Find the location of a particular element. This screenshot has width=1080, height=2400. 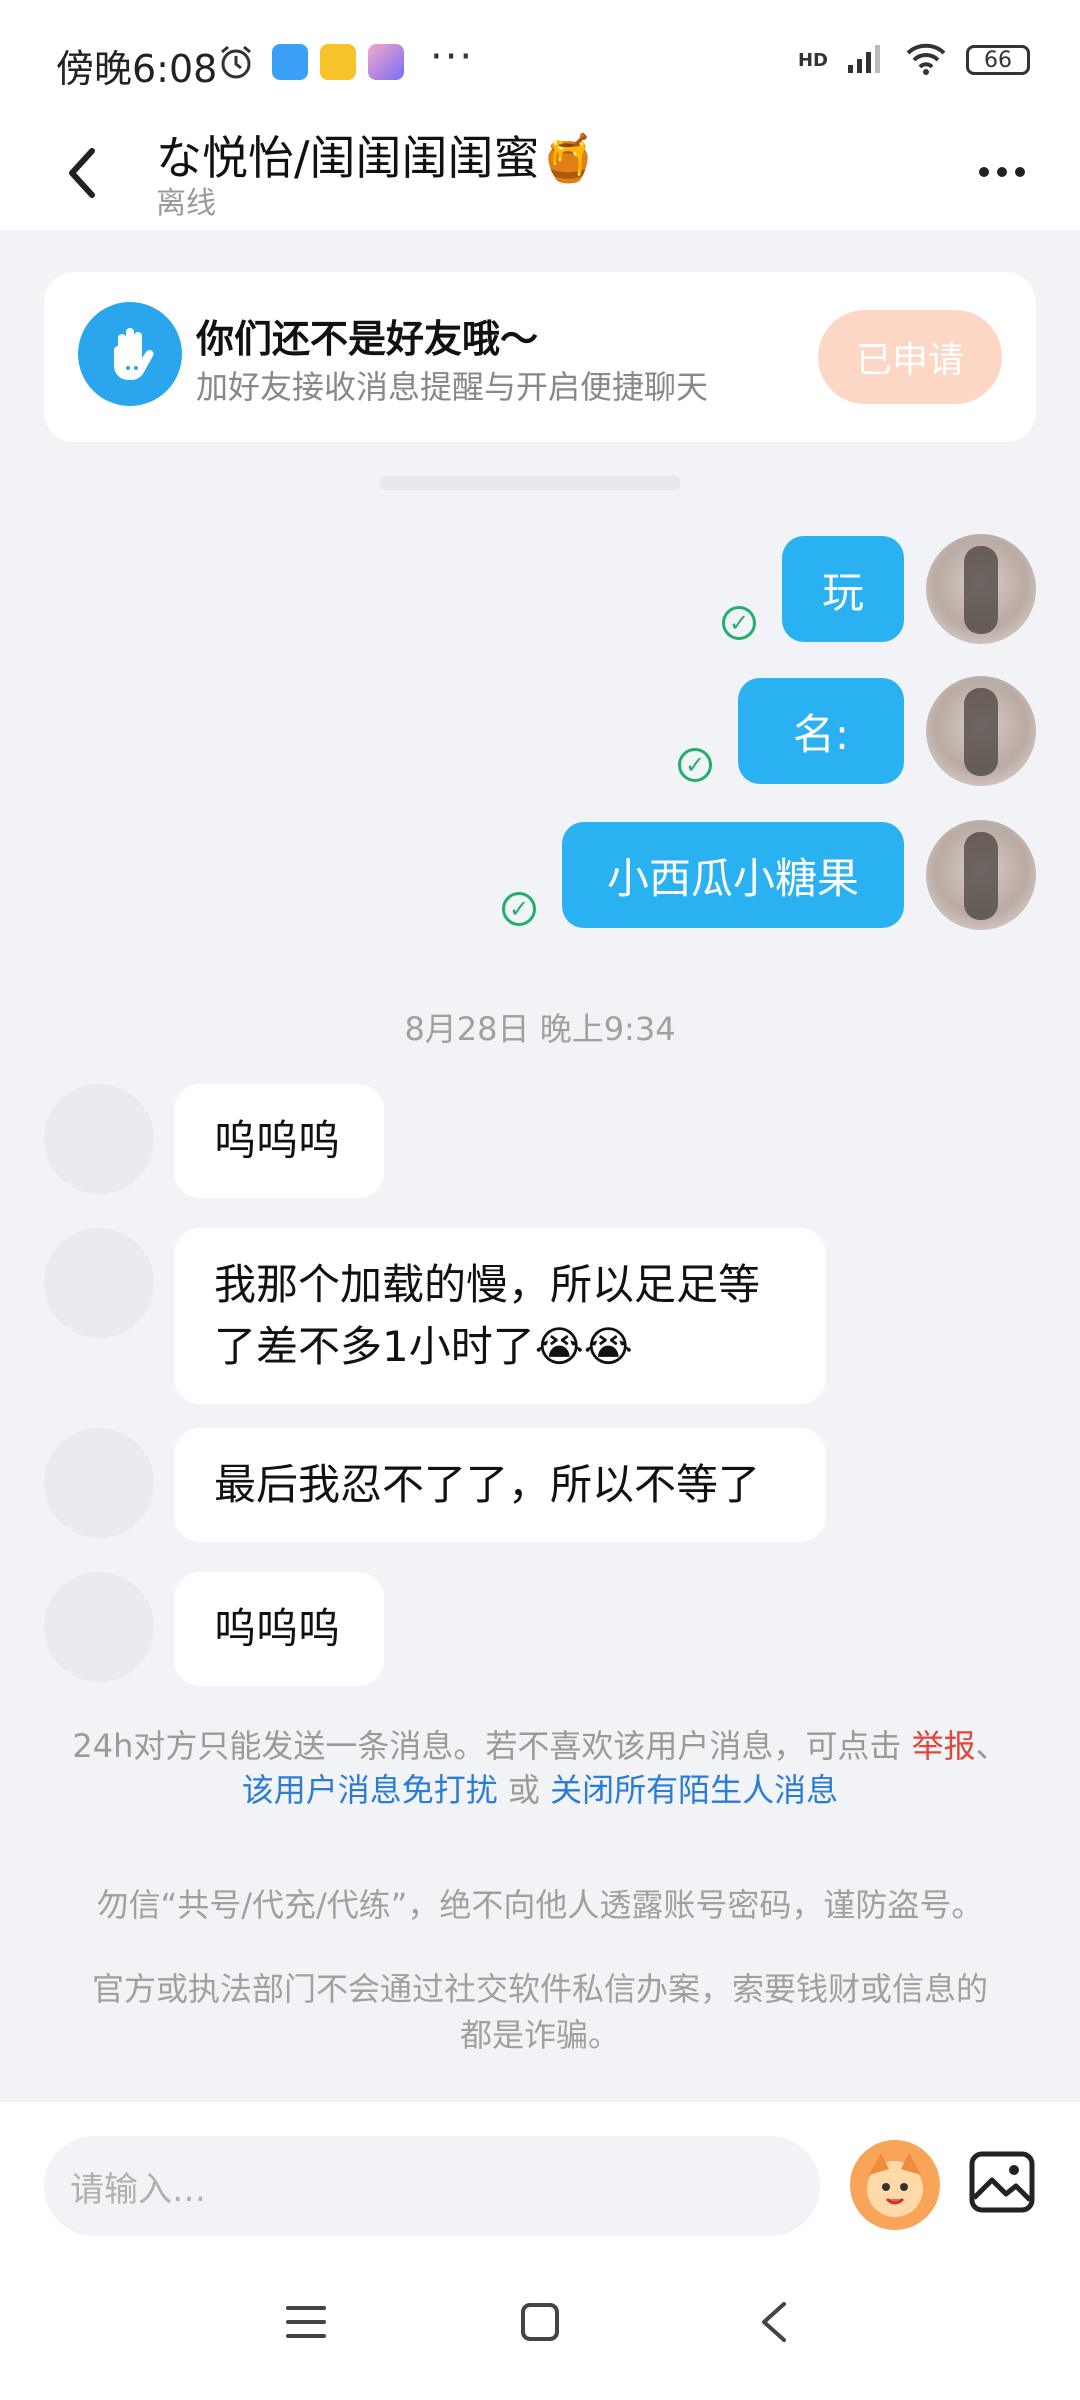

add-friend-card: 你们还不是好友哦～ 加好友接收消息提醒与开启便捷聊天 已申请 is located at coordinates (540, 357).